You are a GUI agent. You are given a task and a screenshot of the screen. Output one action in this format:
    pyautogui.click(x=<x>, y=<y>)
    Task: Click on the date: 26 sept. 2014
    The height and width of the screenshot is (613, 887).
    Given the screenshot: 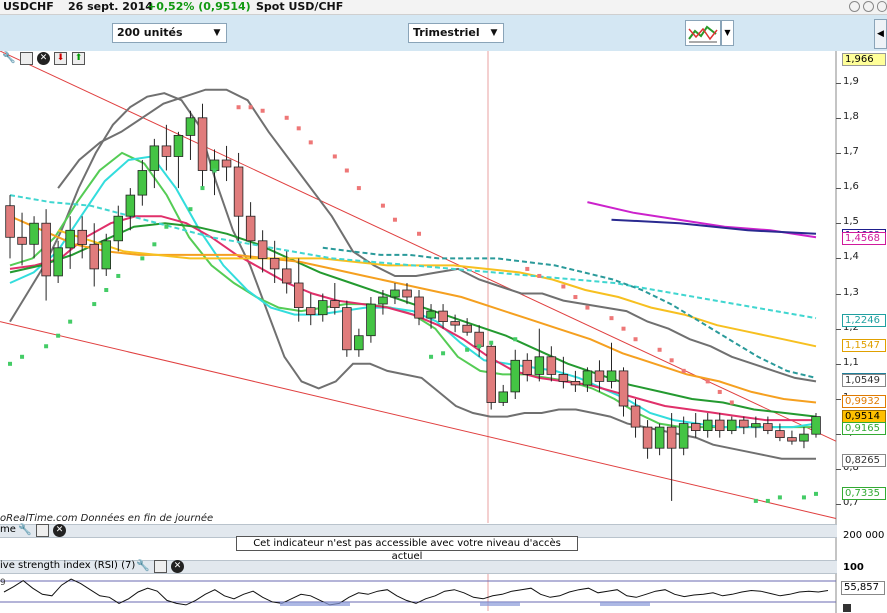 What is the action you would take?
    pyautogui.click(x=110, y=6)
    